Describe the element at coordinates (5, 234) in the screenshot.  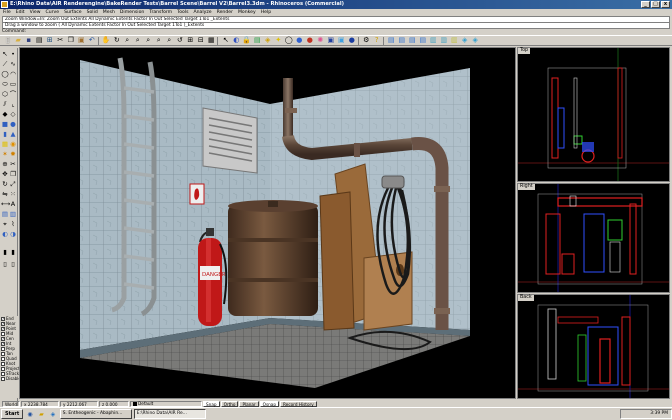
I see `render-tool-icon: ◐` at that location.